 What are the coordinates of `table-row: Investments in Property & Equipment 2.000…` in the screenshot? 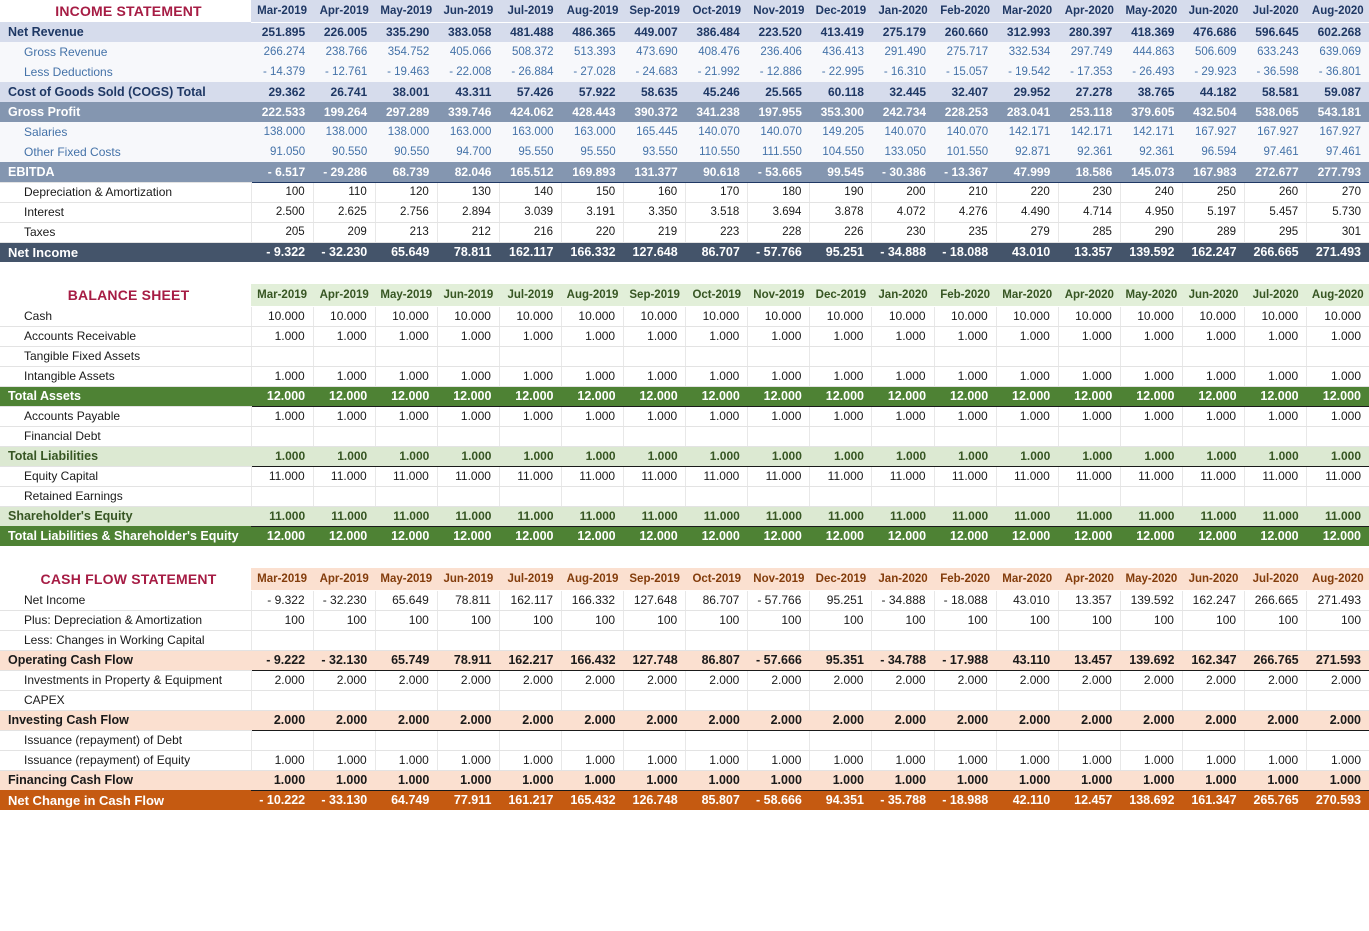 It's located at (684, 680).